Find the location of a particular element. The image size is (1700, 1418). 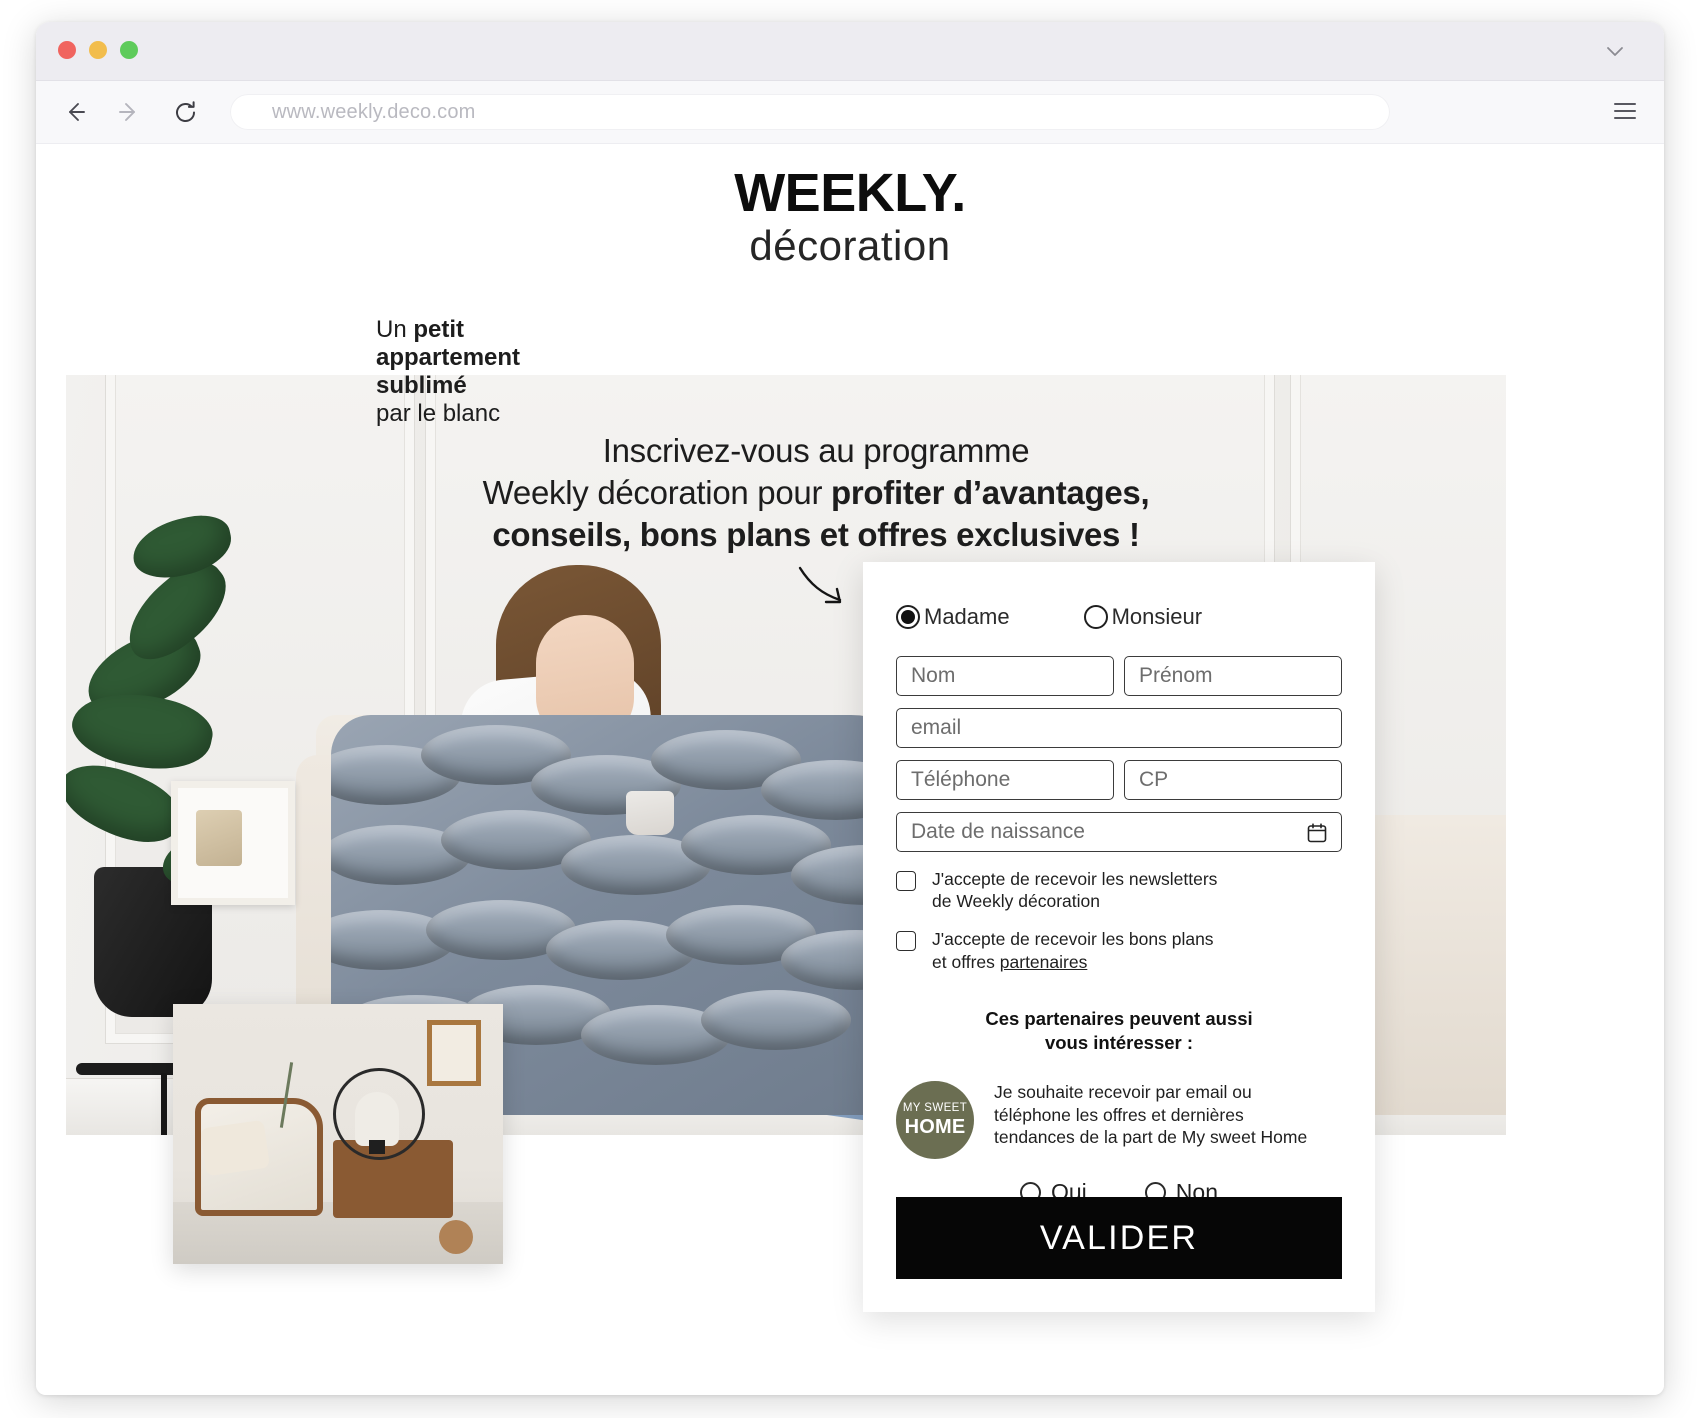

consent-newsletter-line1: J'accepte de recevoir les newsletters is located at coordinates (1075, 879).